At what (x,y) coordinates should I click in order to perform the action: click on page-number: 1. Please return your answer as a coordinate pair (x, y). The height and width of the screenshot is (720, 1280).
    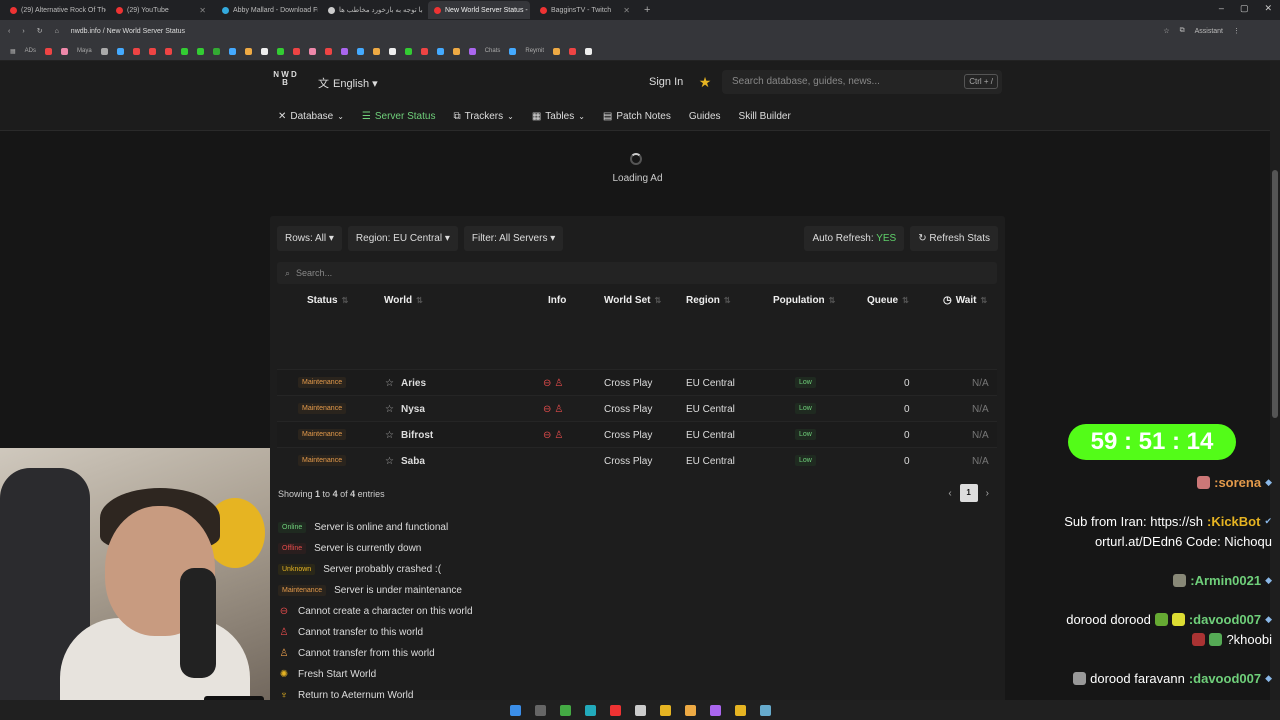
    Looking at the image, I should click on (968, 493).